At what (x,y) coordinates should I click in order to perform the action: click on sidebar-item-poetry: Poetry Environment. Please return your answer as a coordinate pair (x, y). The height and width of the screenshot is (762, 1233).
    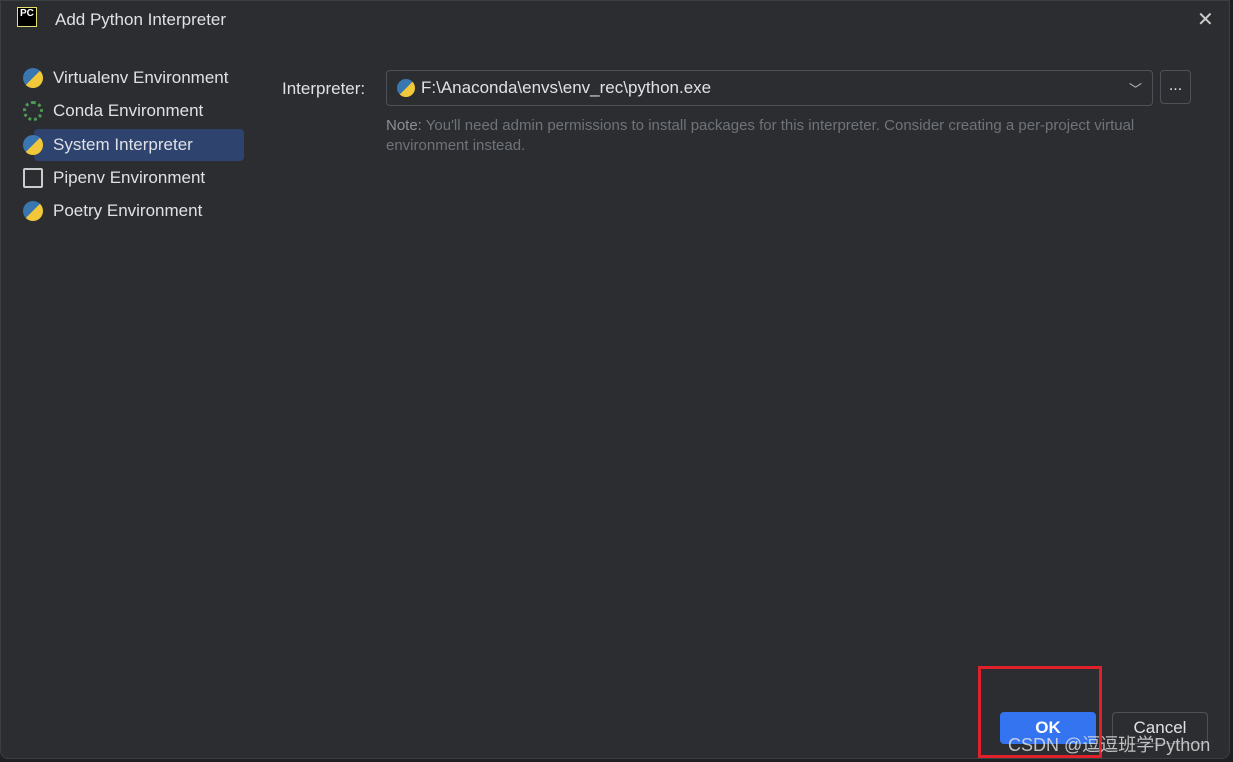
    Looking at the image, I should click on (133, 211).